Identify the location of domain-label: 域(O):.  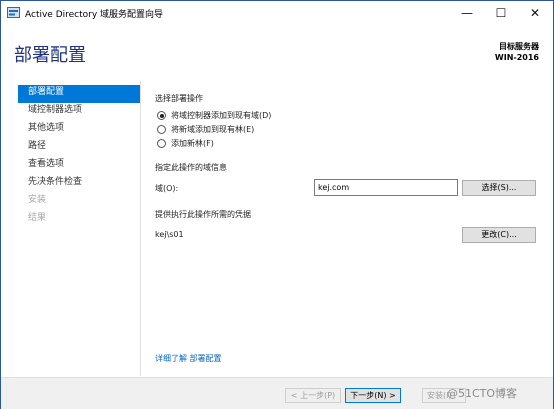
(167, 188).